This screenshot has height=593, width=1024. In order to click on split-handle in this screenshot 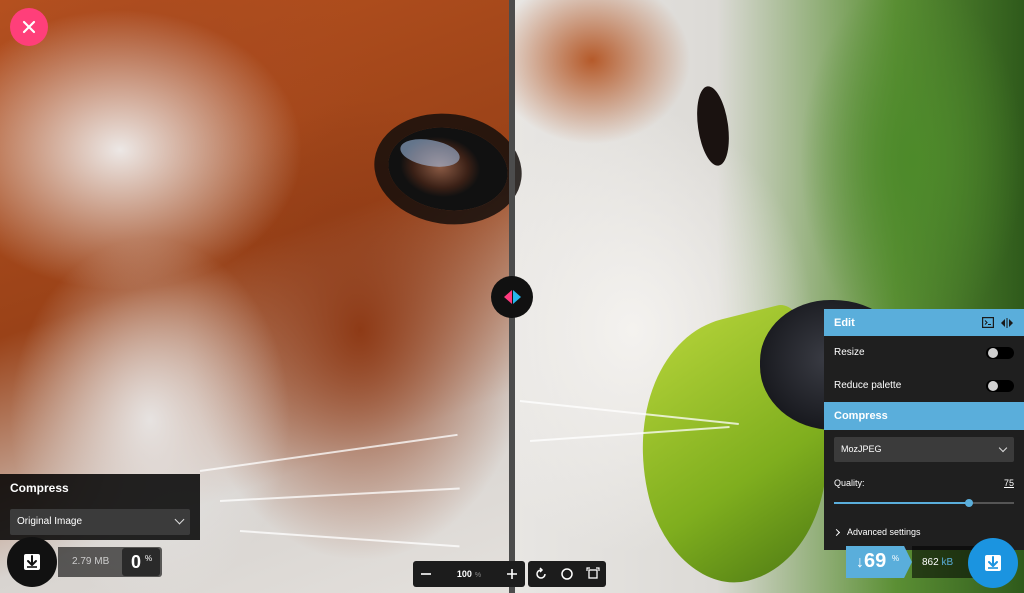, I will do `click(512, 297)`.